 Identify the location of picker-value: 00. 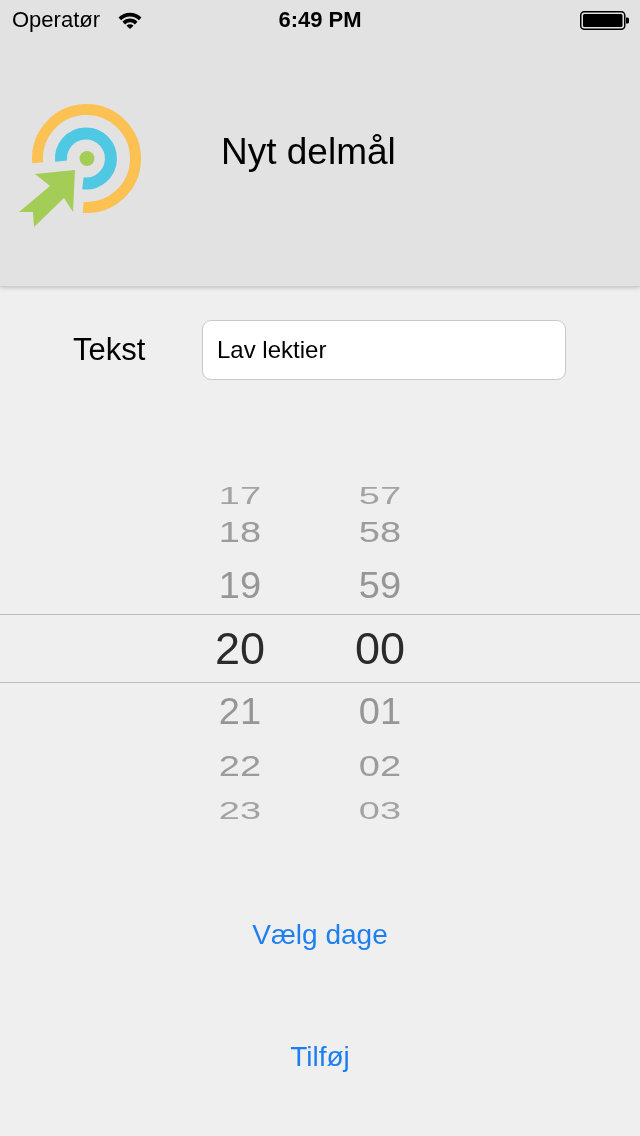
(380, 648).